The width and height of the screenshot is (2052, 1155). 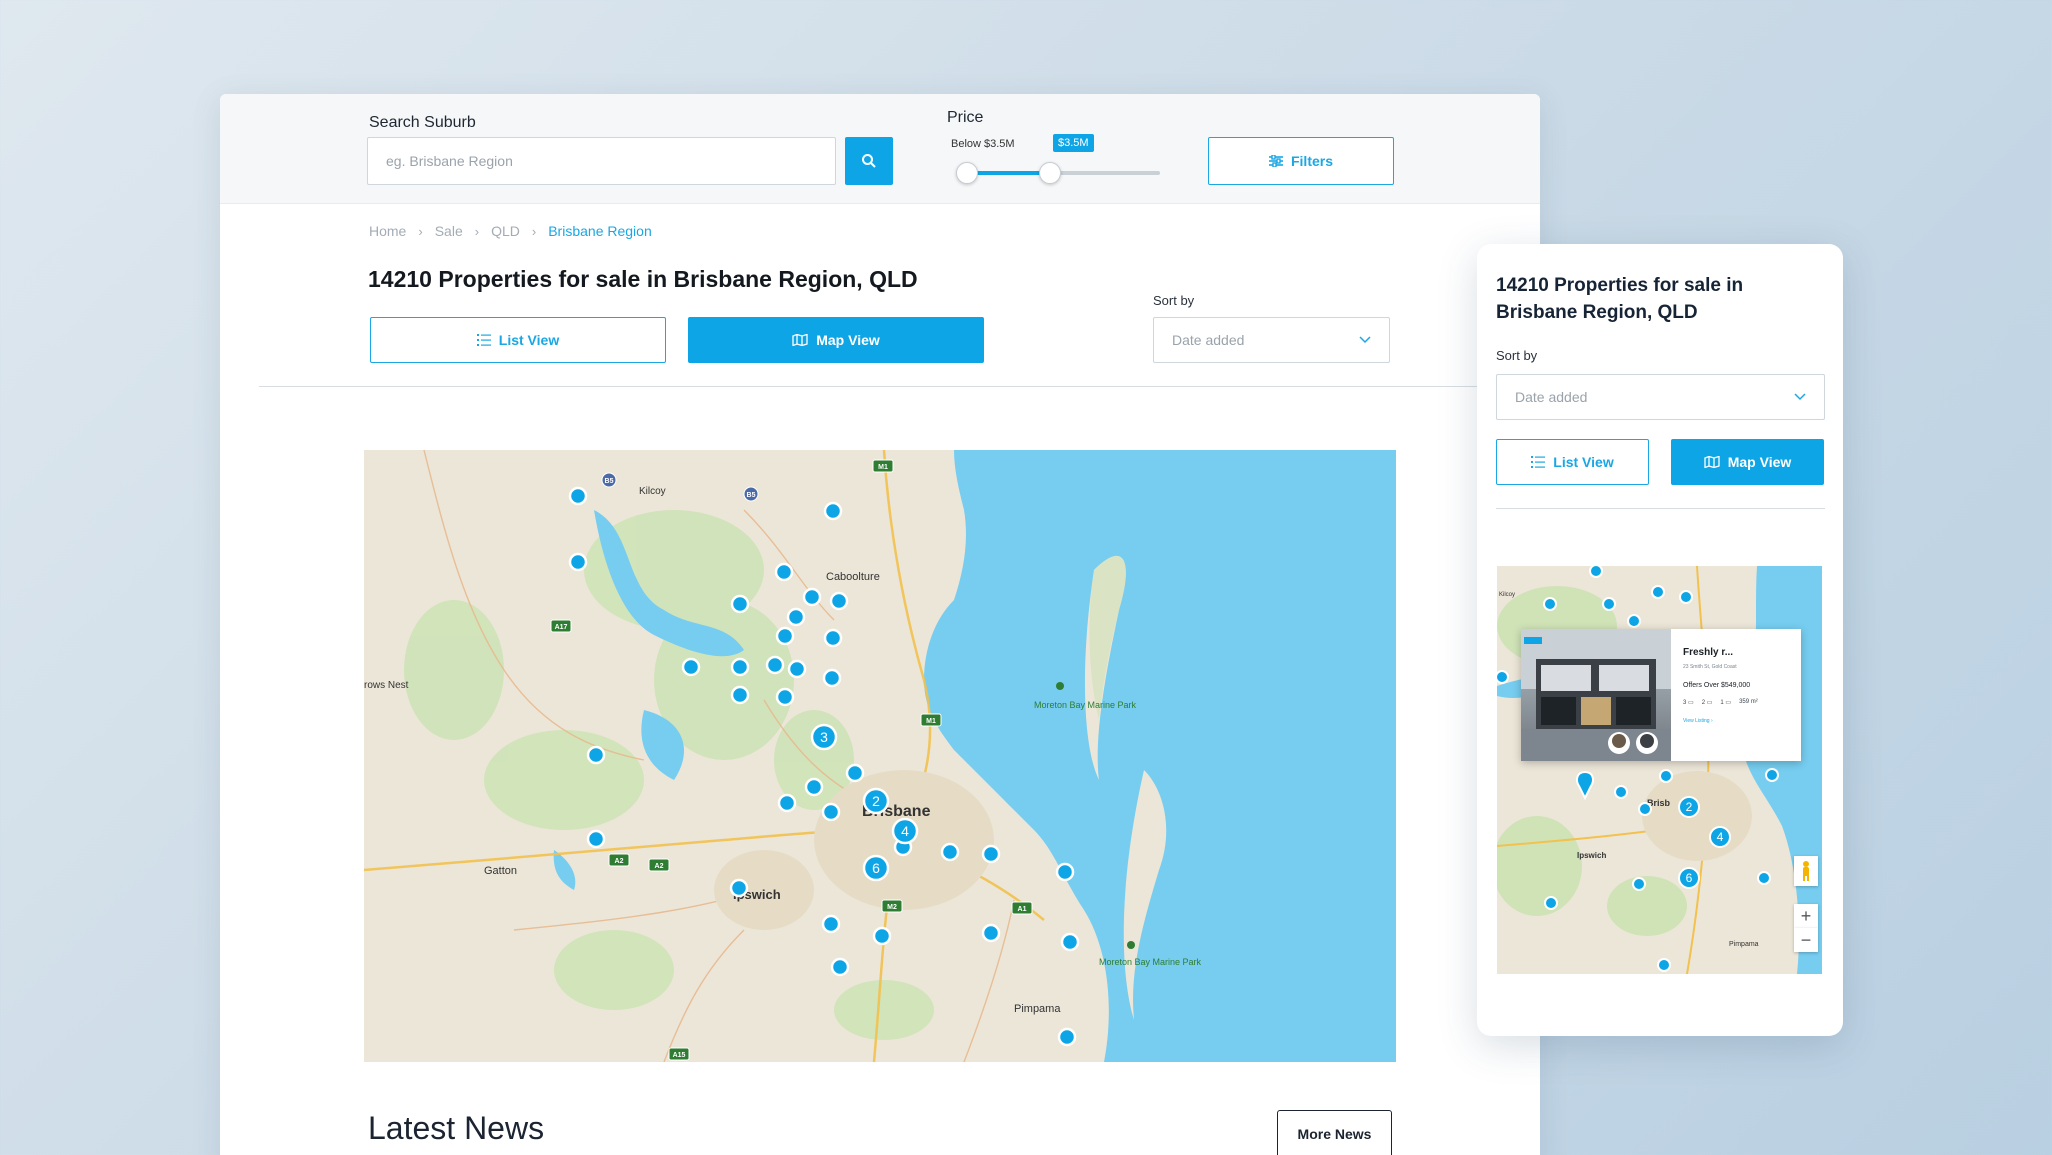 What do you see at coordinates (899, 386) in the screenshot?
I see `divider` at bounding box center [899, 386].